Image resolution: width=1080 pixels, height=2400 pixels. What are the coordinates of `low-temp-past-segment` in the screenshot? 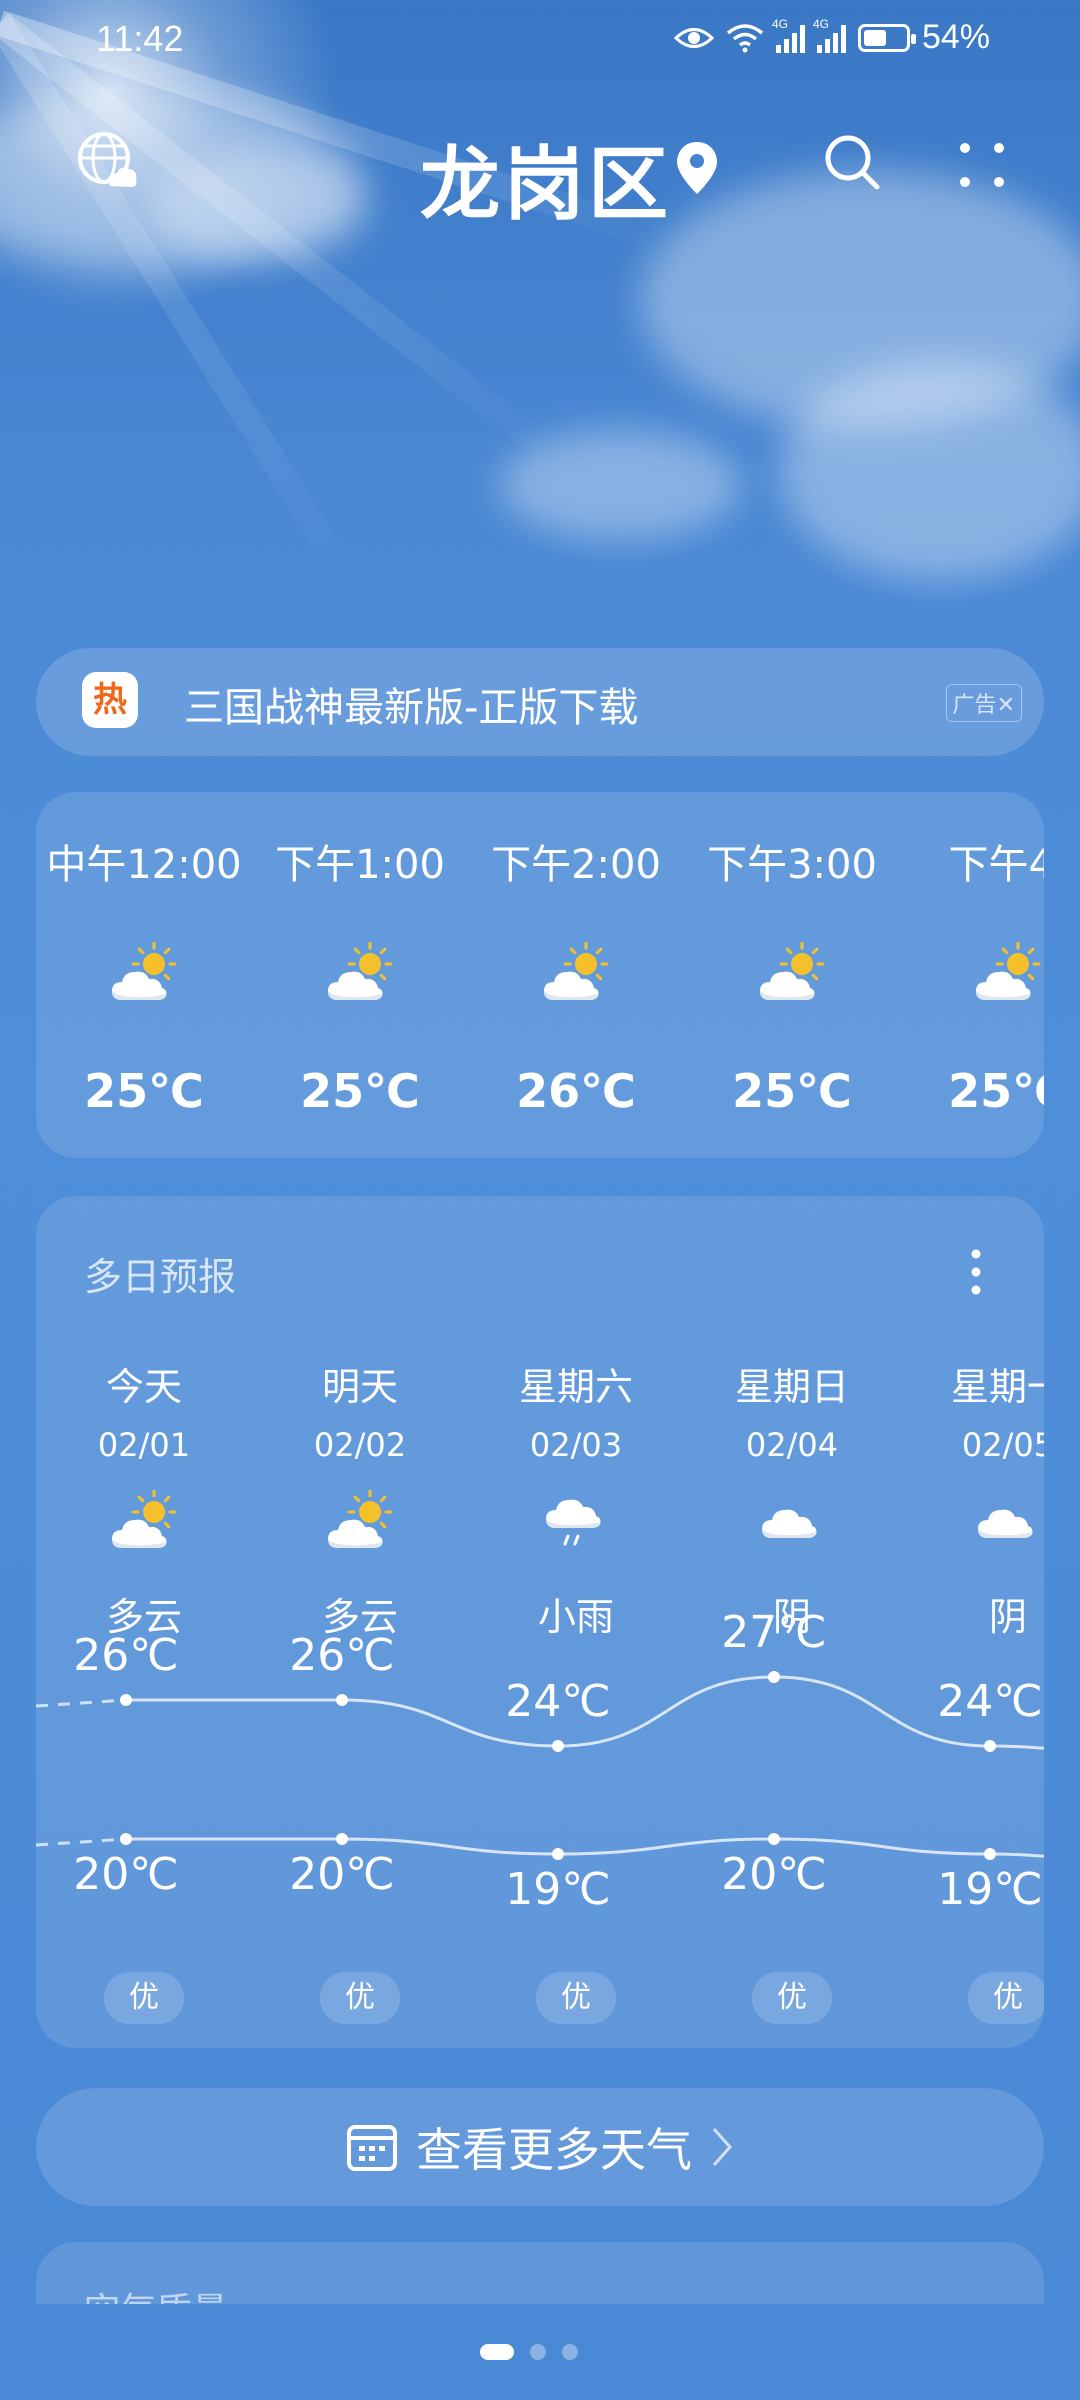 It's located at (81, 1842).